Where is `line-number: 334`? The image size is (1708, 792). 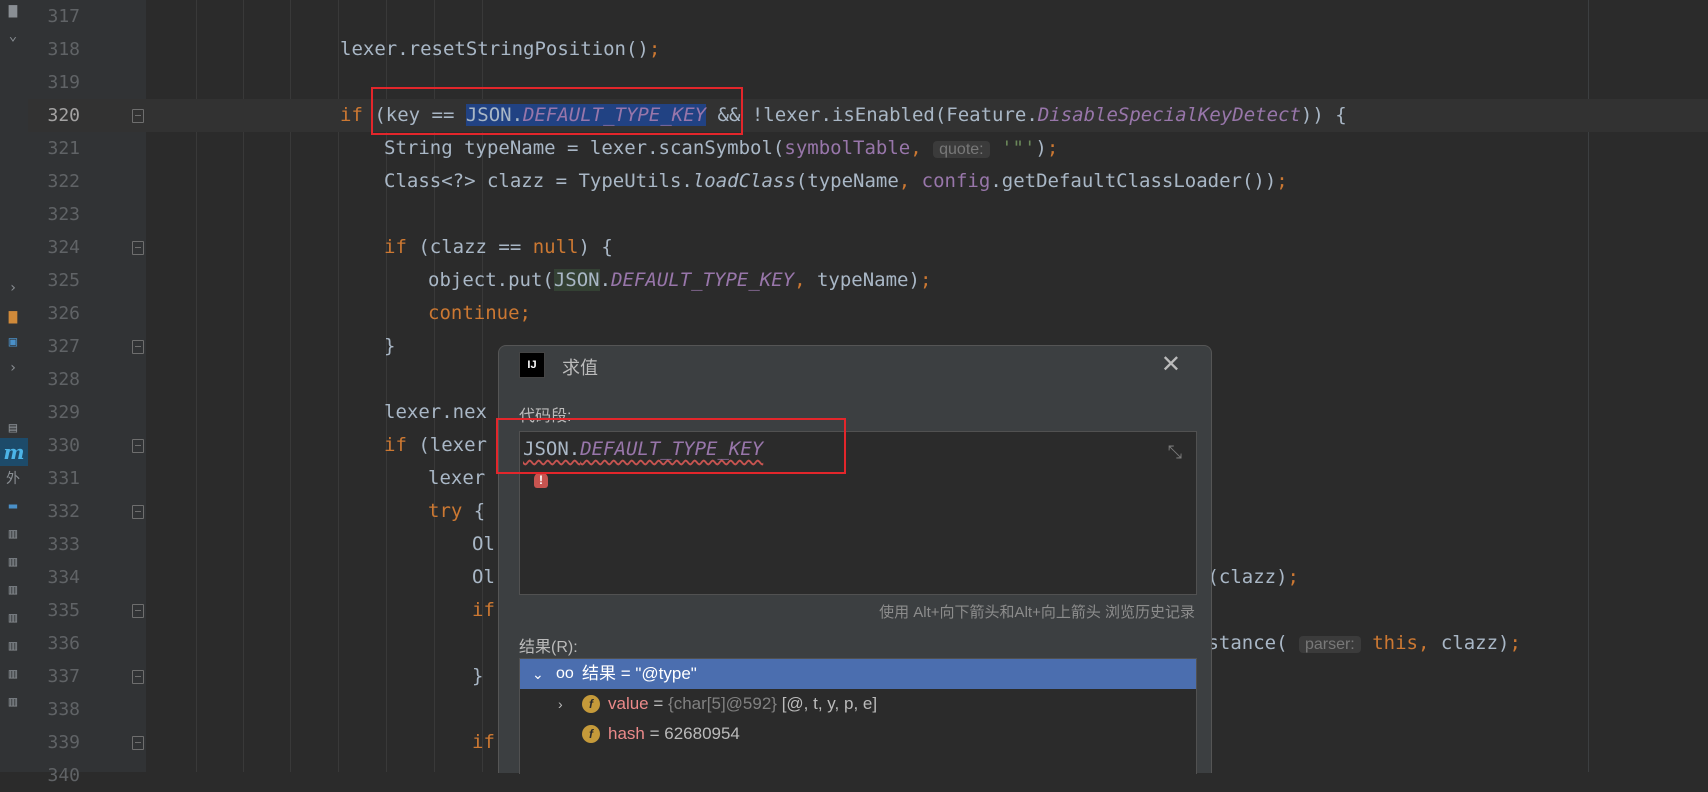
line-number: 334 is located at coordinates (63, 577).